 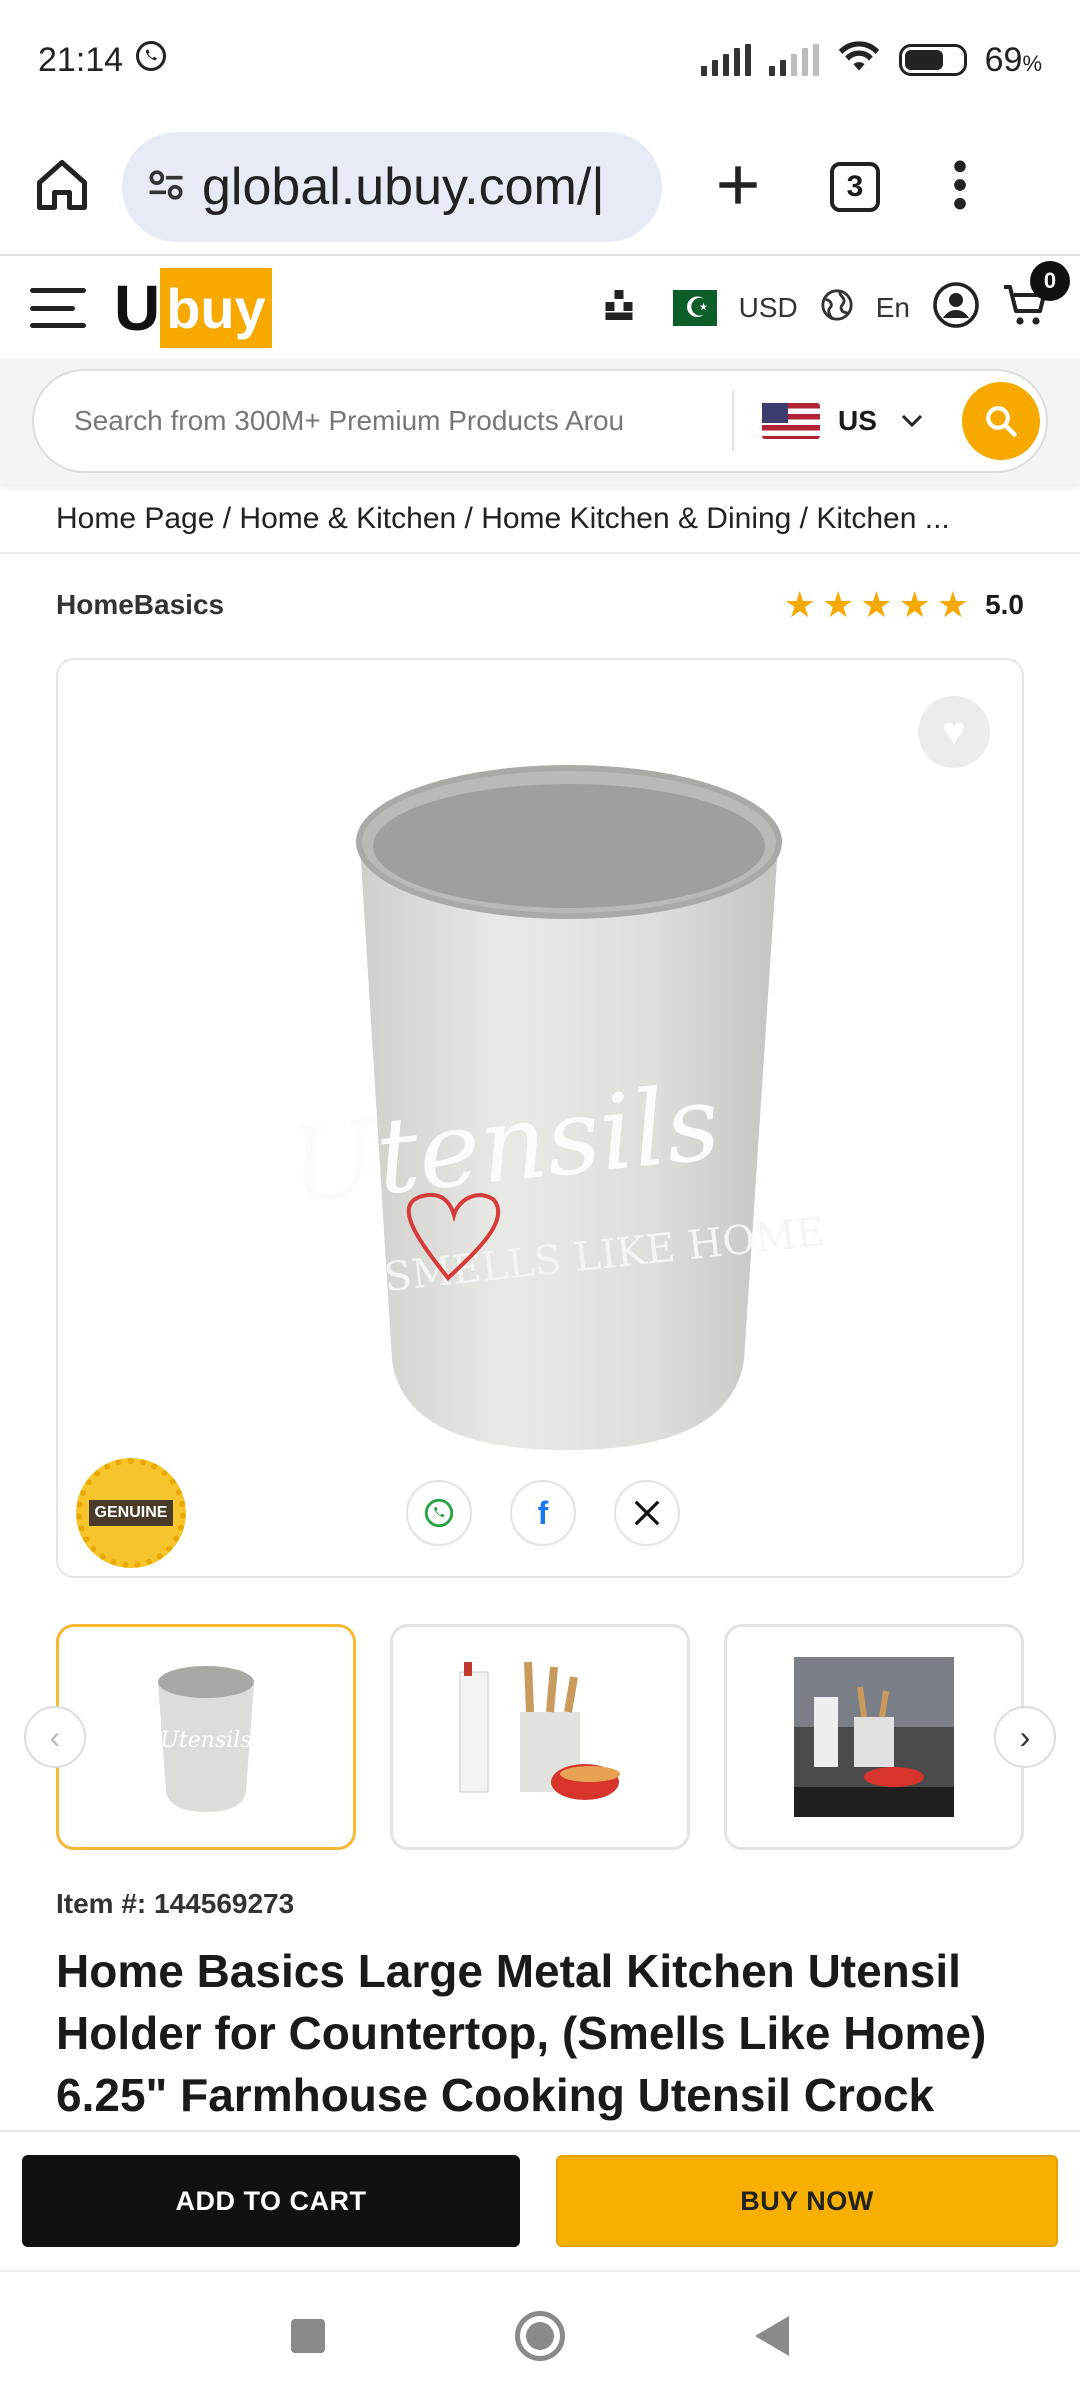 I want to click on genuine-badge: GENUINE, so click(x=131, y=1513).